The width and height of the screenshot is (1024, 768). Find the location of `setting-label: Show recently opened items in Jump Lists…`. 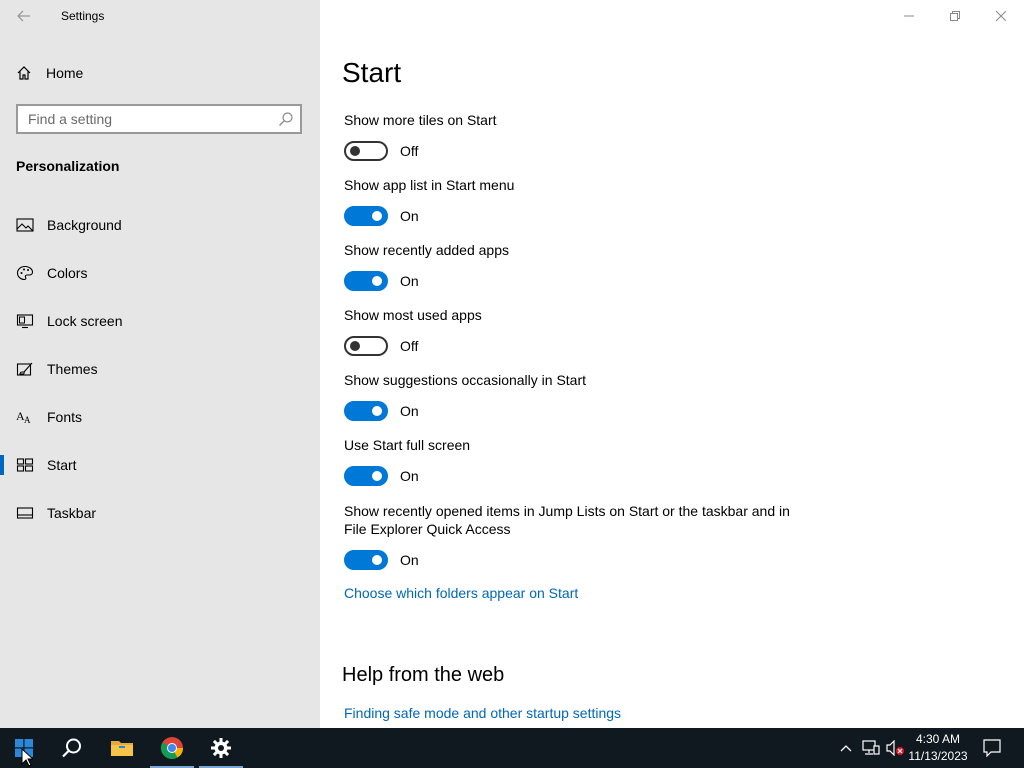

setting-label: Show recently opened items in Jump Lists… is located at coordinates (567, 520).